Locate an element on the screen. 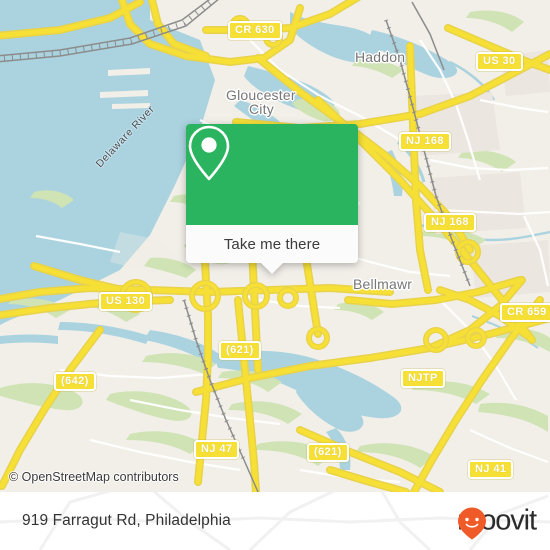  moovit-logo: moovit is located at coordinates (497, 523).